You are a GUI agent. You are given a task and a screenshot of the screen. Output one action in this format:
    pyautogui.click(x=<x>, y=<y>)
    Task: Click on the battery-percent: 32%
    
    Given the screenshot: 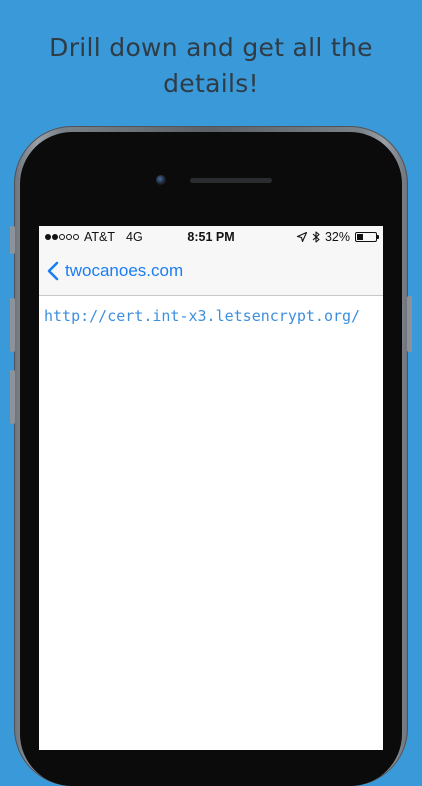 What is the action you would take?
    pyautogui.click(x=337, y=237)
    